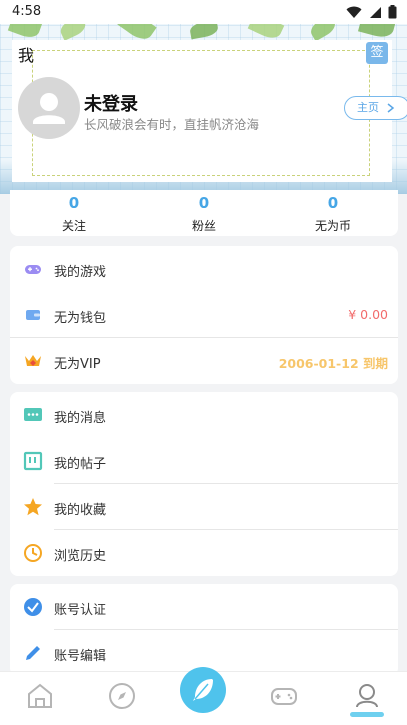  I want to click on vip-crown-icon, so click(33, 360).